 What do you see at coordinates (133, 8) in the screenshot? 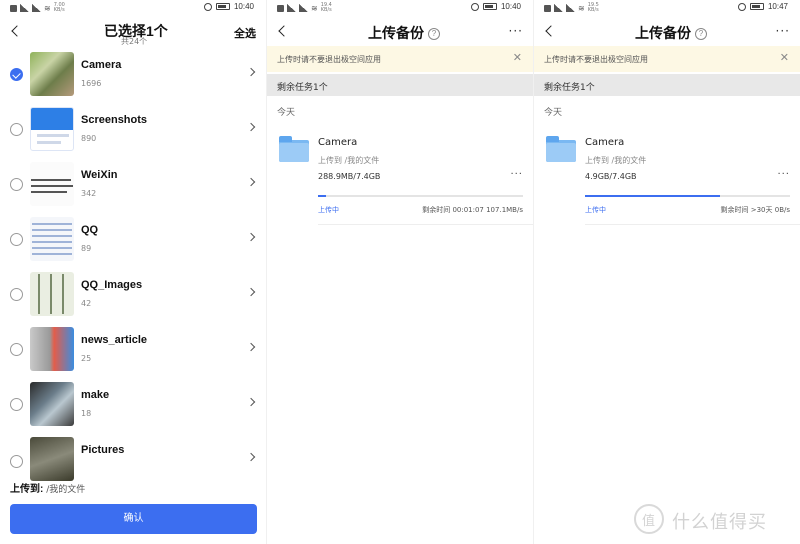
I see `status-bar: ≋ 7.00 KB/s 10:40` at bounding box center [133, 8].